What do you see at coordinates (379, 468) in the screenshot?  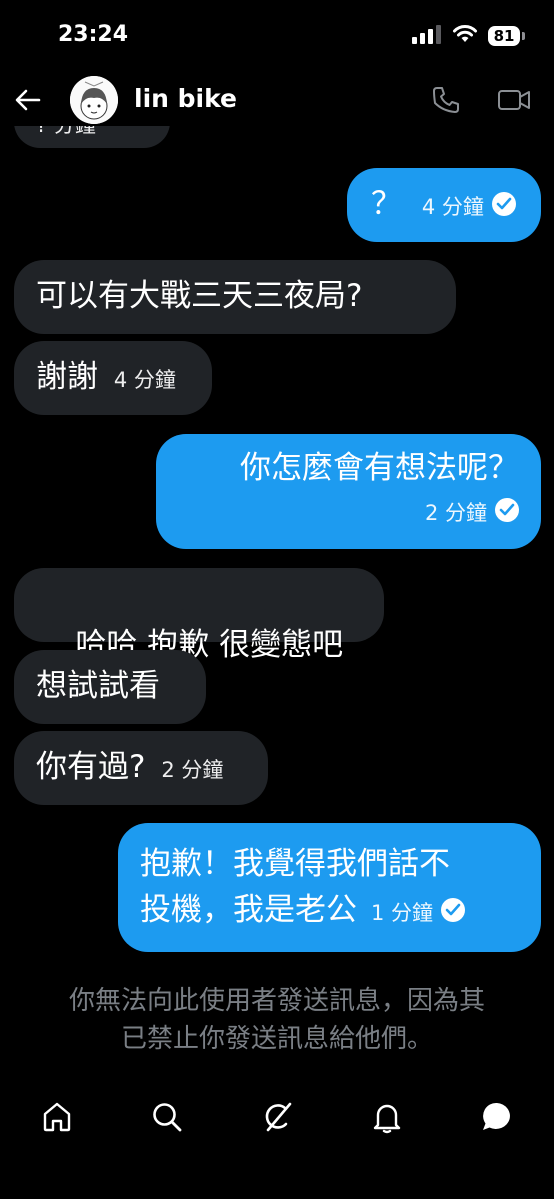 I see `message-text: 你怎麼會有想法呢？` at bounding box center [379, 468].